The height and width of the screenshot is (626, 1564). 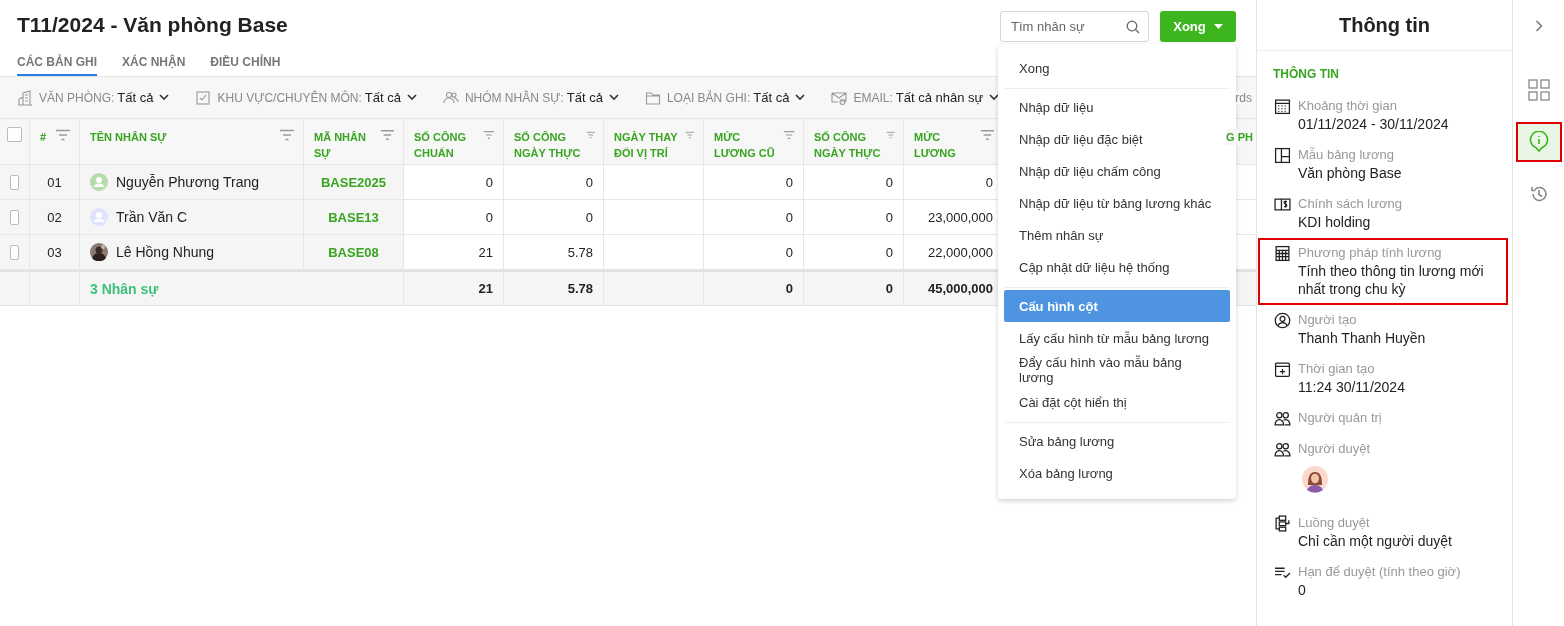 What do you see at coordinates (654, 142) in the screenshot?
I see `column-header: NGÀY THAY ĐỔI VỊ TRÍ` at bounding box center [654, 142].